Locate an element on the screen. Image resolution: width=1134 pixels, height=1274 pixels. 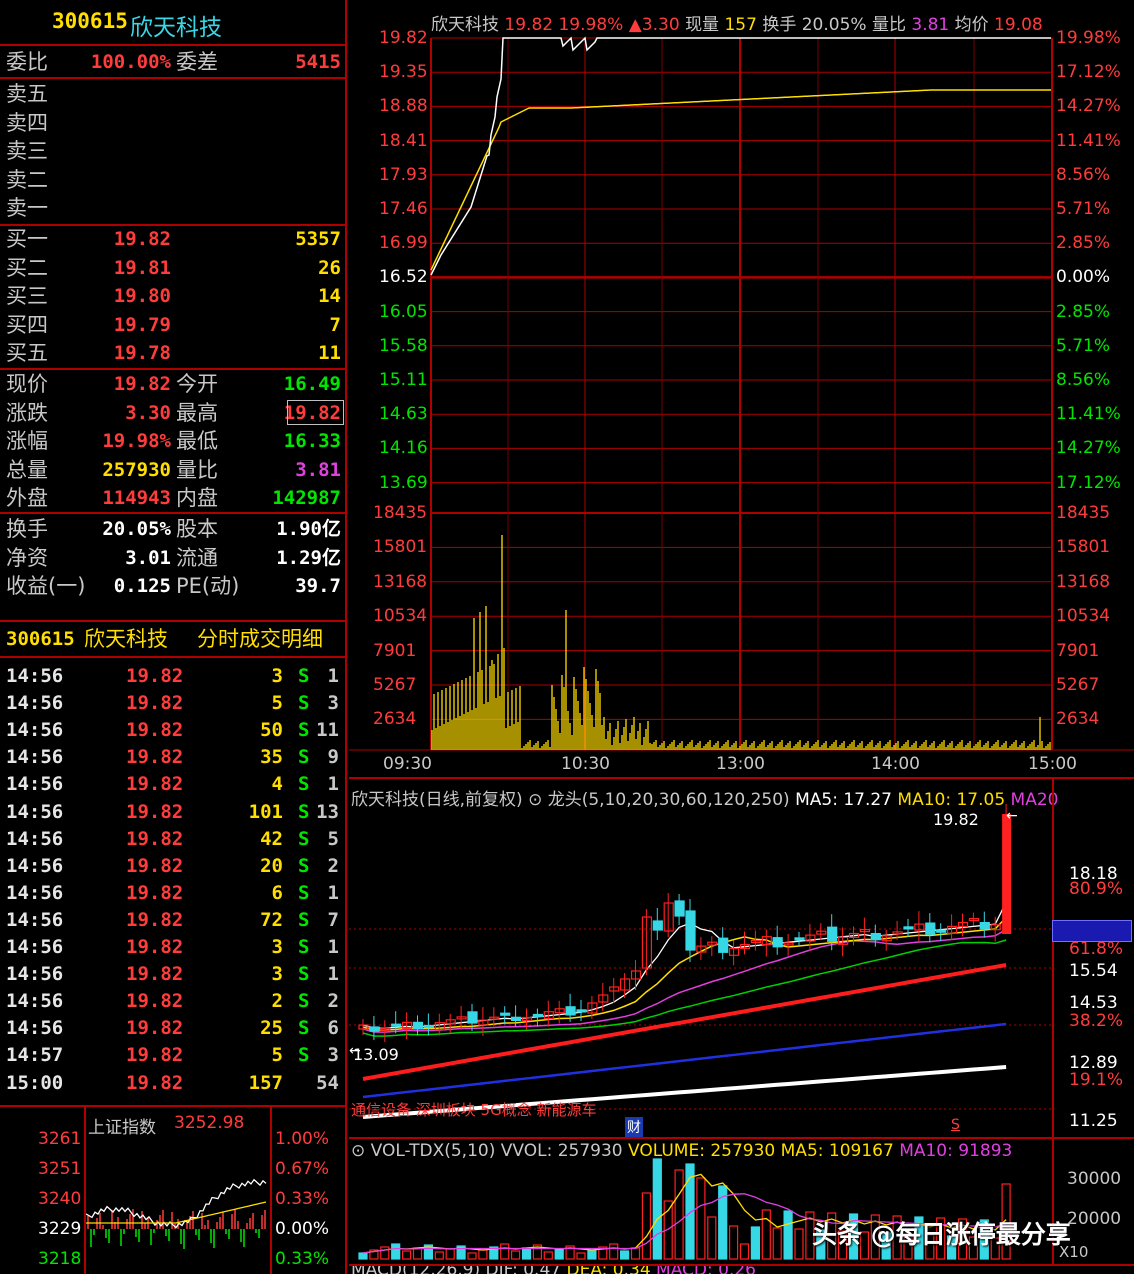
volume-axis-label-right: 10534 is located at coordinates (1083, 616).